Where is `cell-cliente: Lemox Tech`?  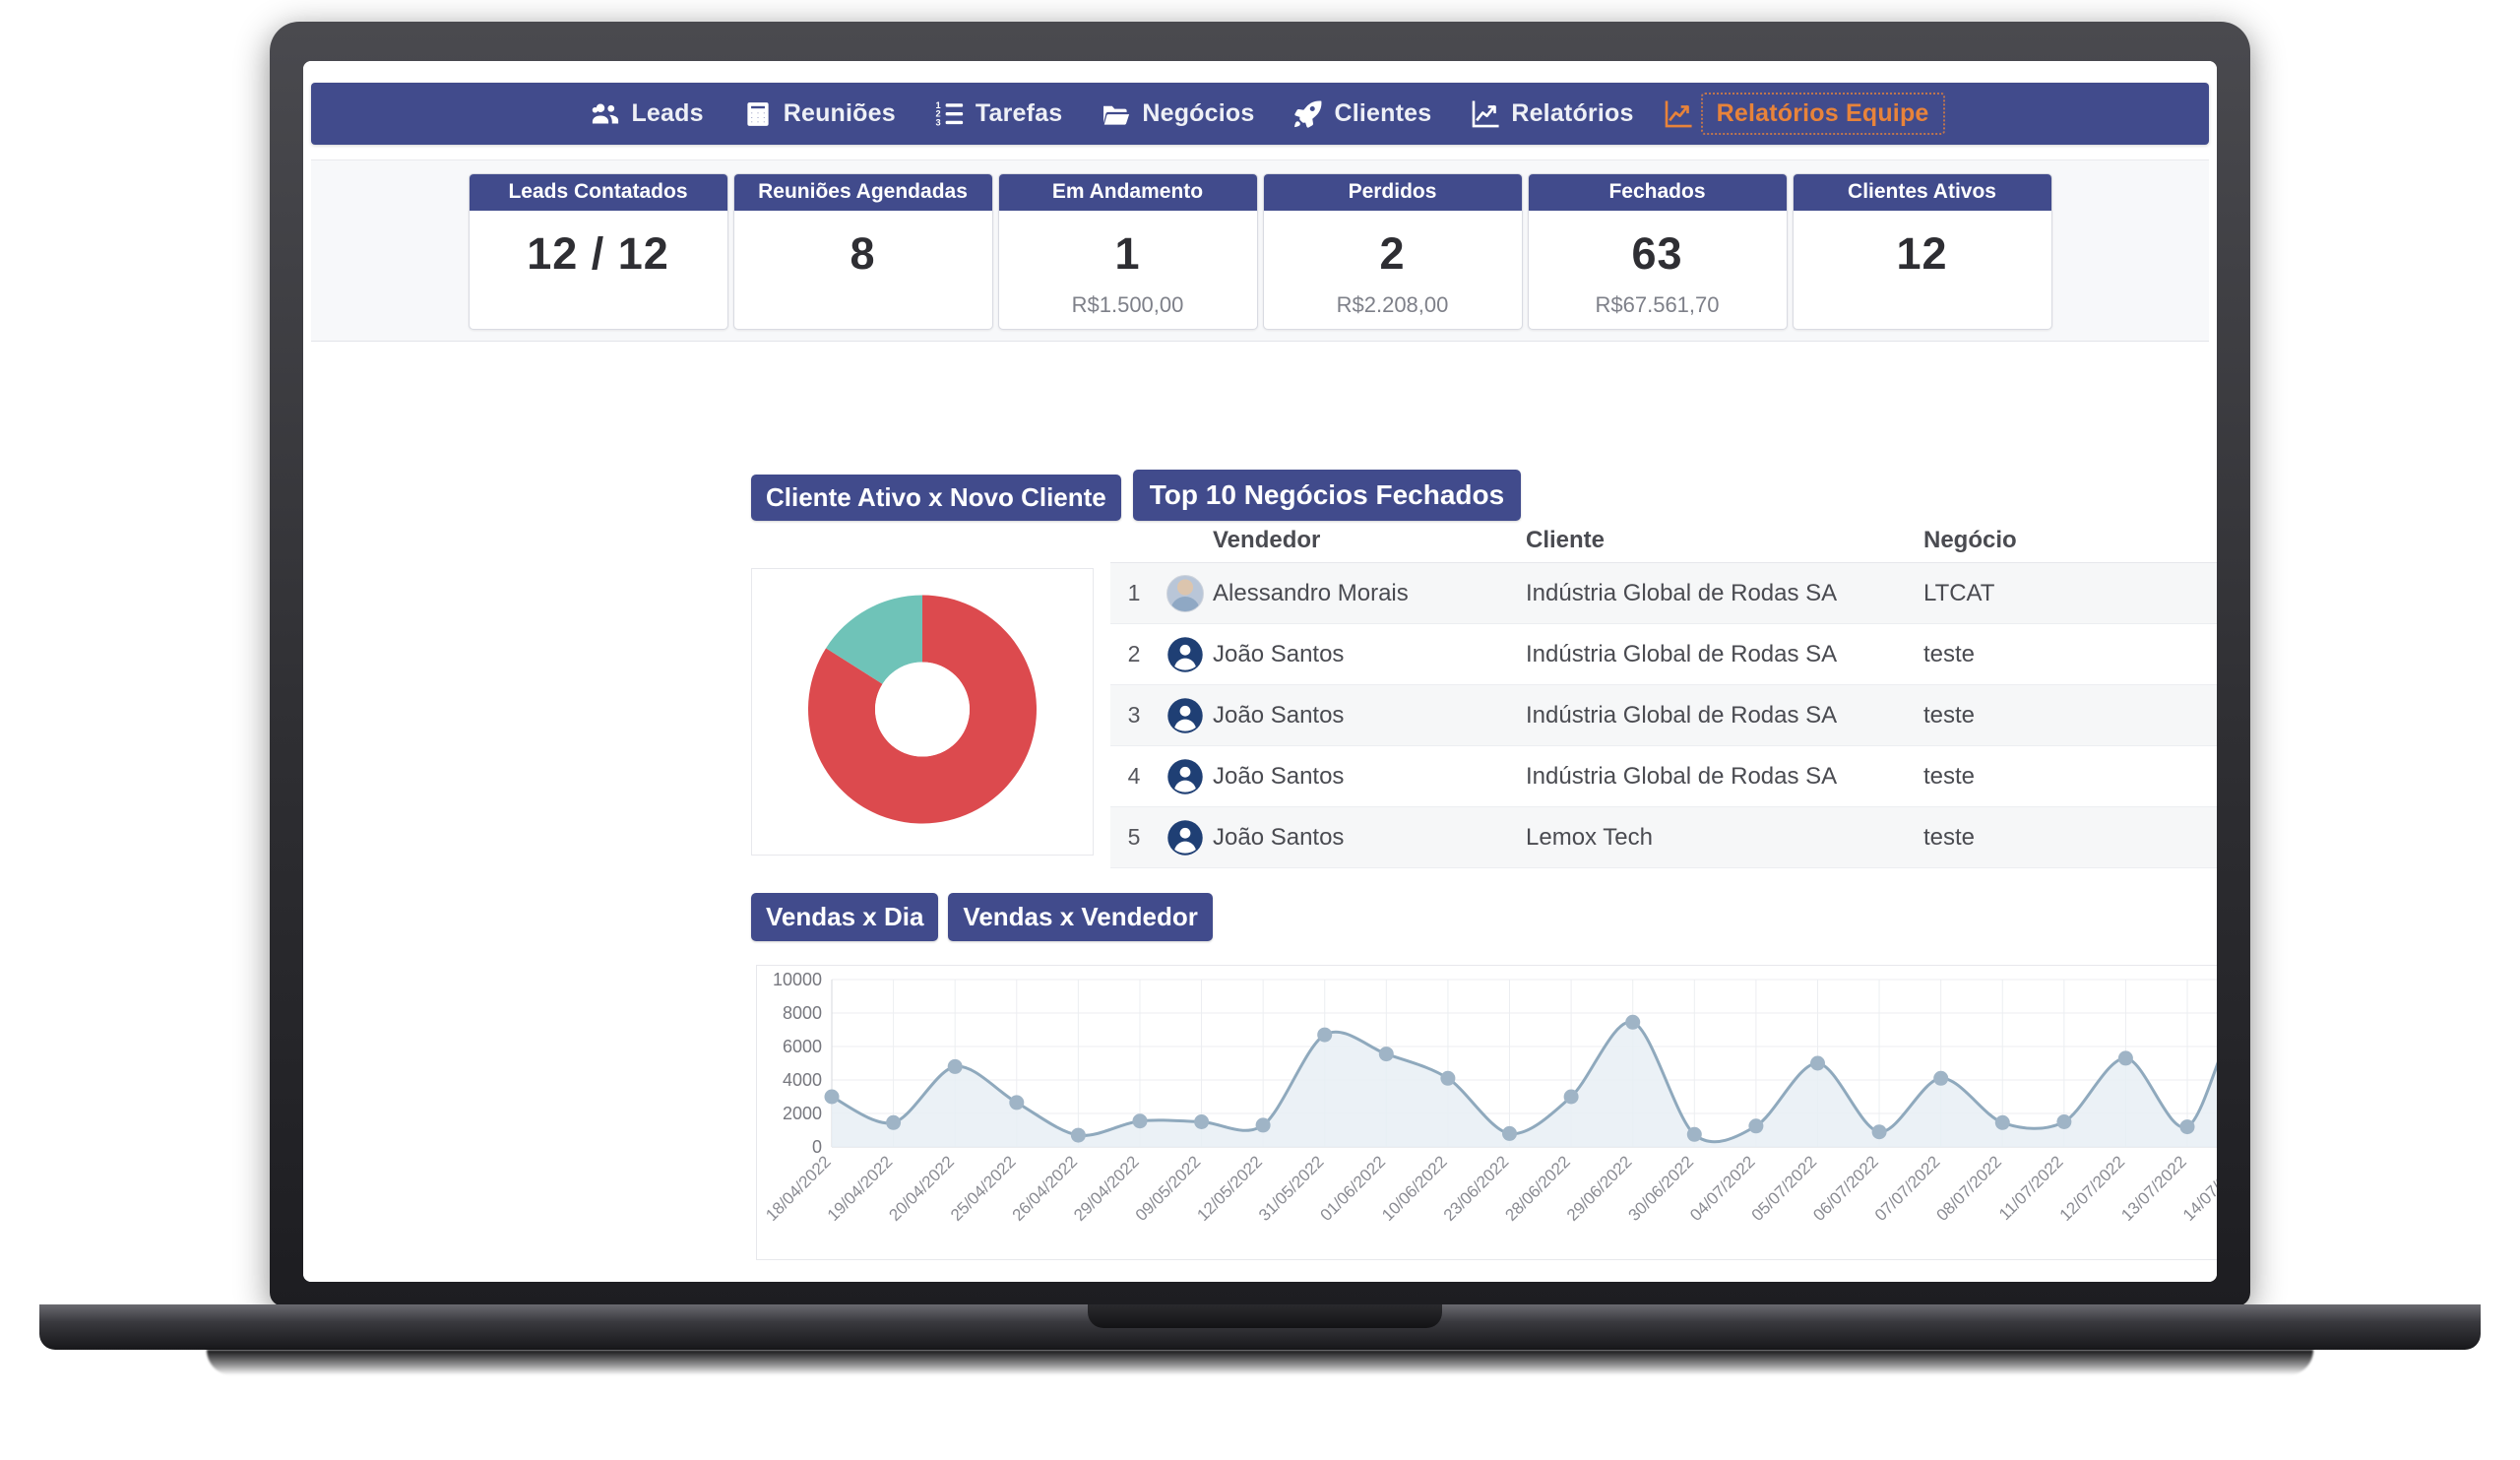 cell-cliente: Lemox Tech is located at coordinates (1589, 837).